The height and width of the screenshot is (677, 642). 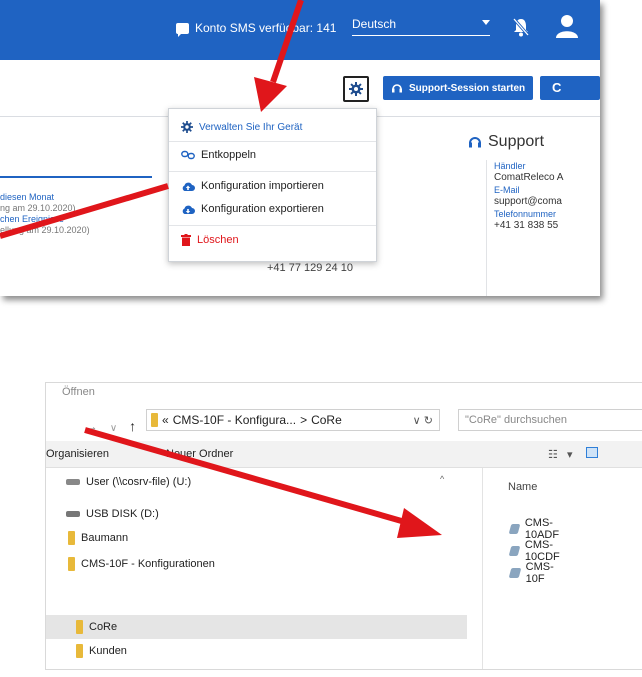 I want to click on network-drive-icon, so click(x=73, y=482).